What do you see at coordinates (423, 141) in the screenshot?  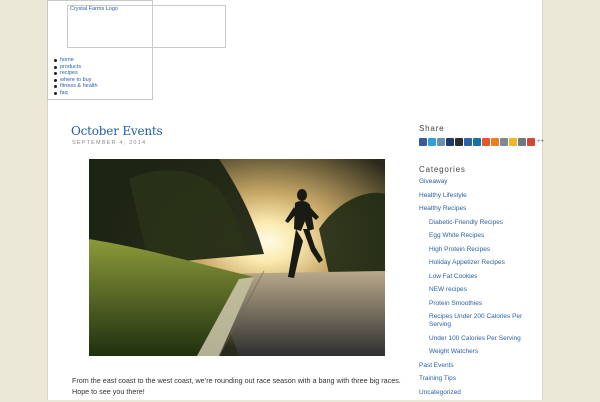 I see `facebook-icon` at bounding box center [423, 141].